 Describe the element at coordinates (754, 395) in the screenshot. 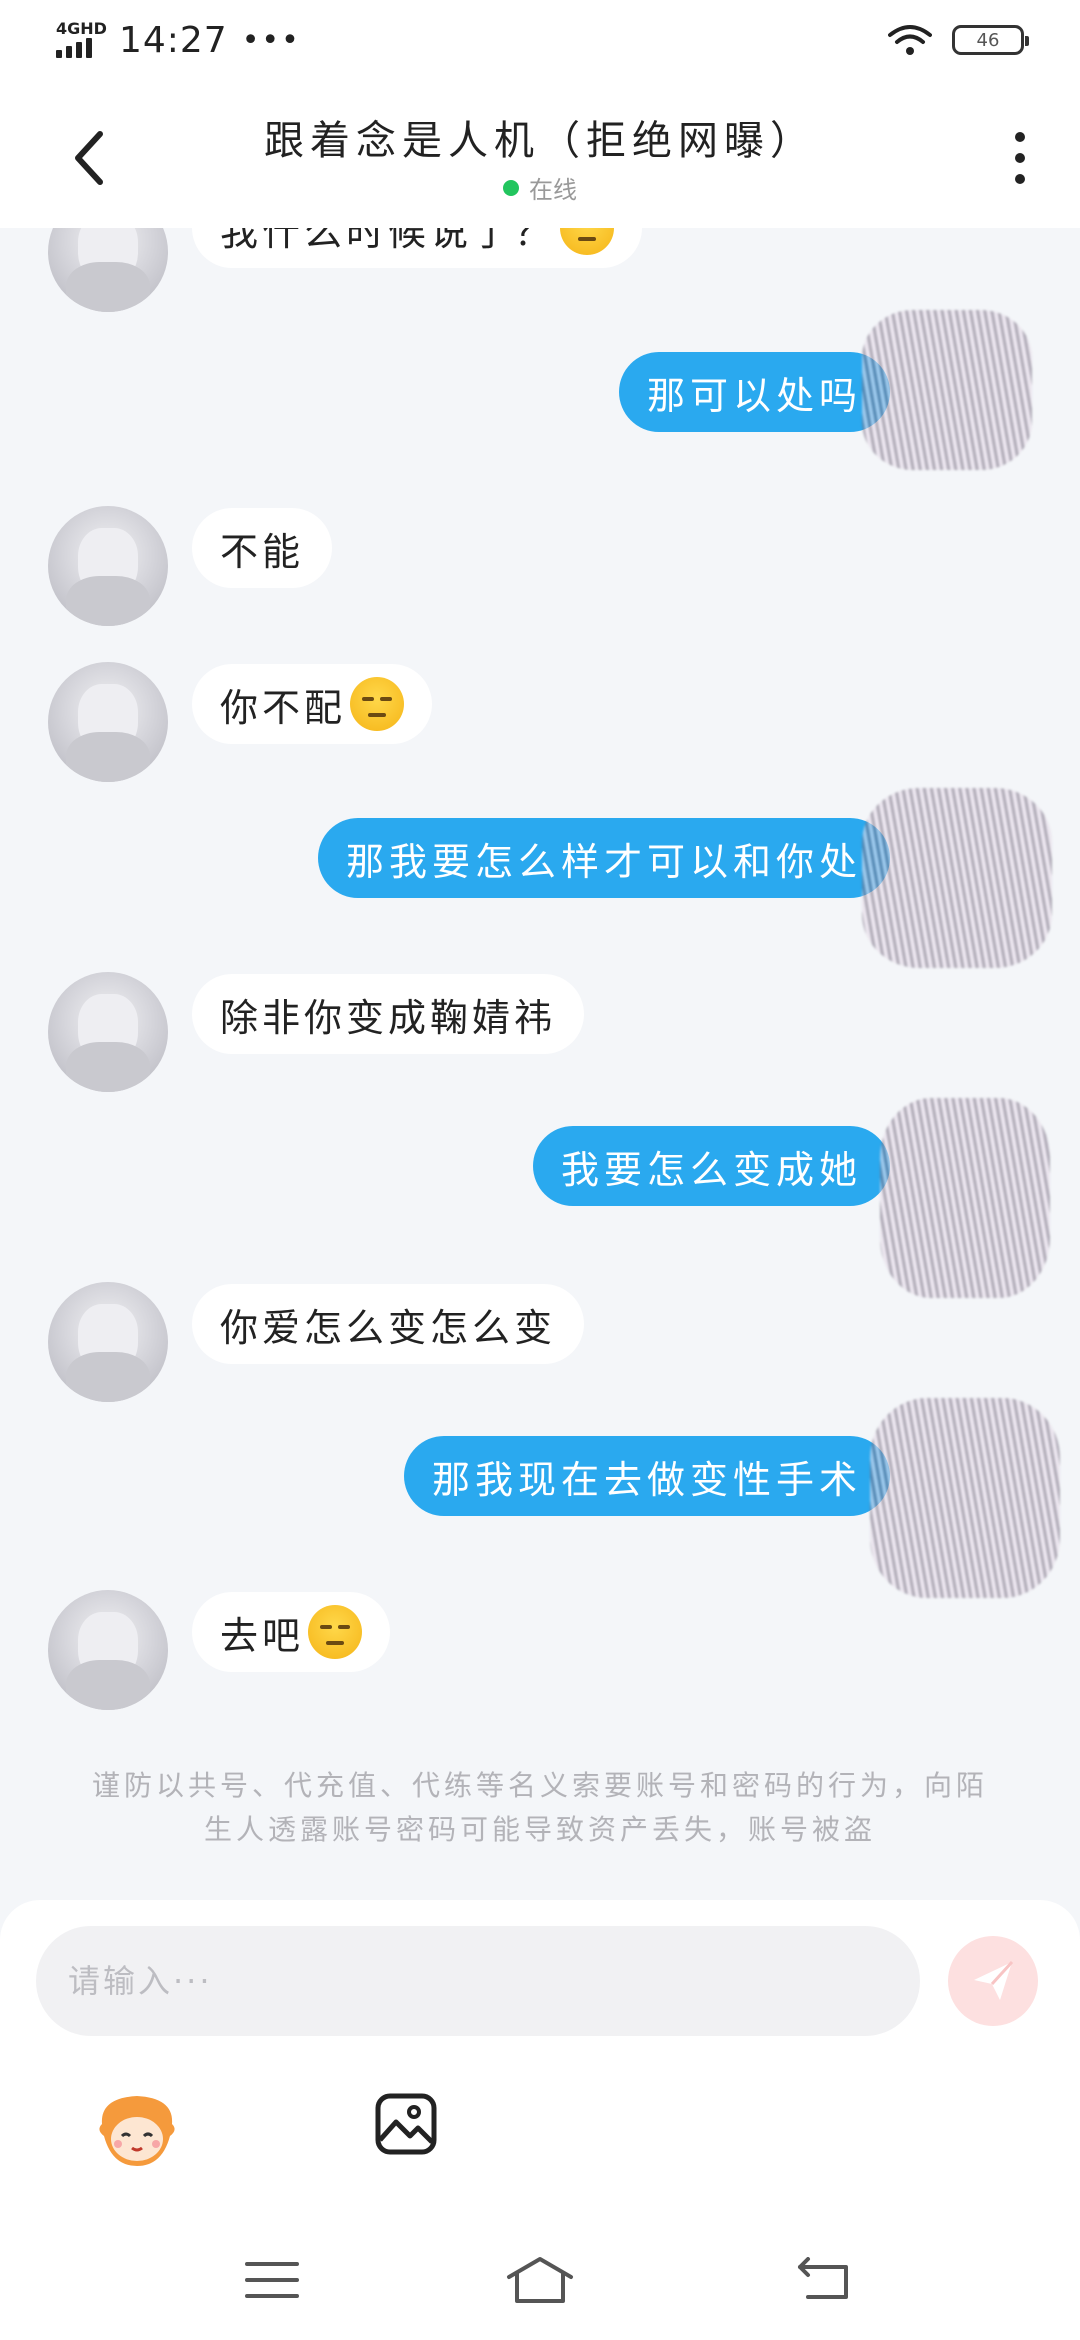

I see `message-text: 那可以处吗` at that location.